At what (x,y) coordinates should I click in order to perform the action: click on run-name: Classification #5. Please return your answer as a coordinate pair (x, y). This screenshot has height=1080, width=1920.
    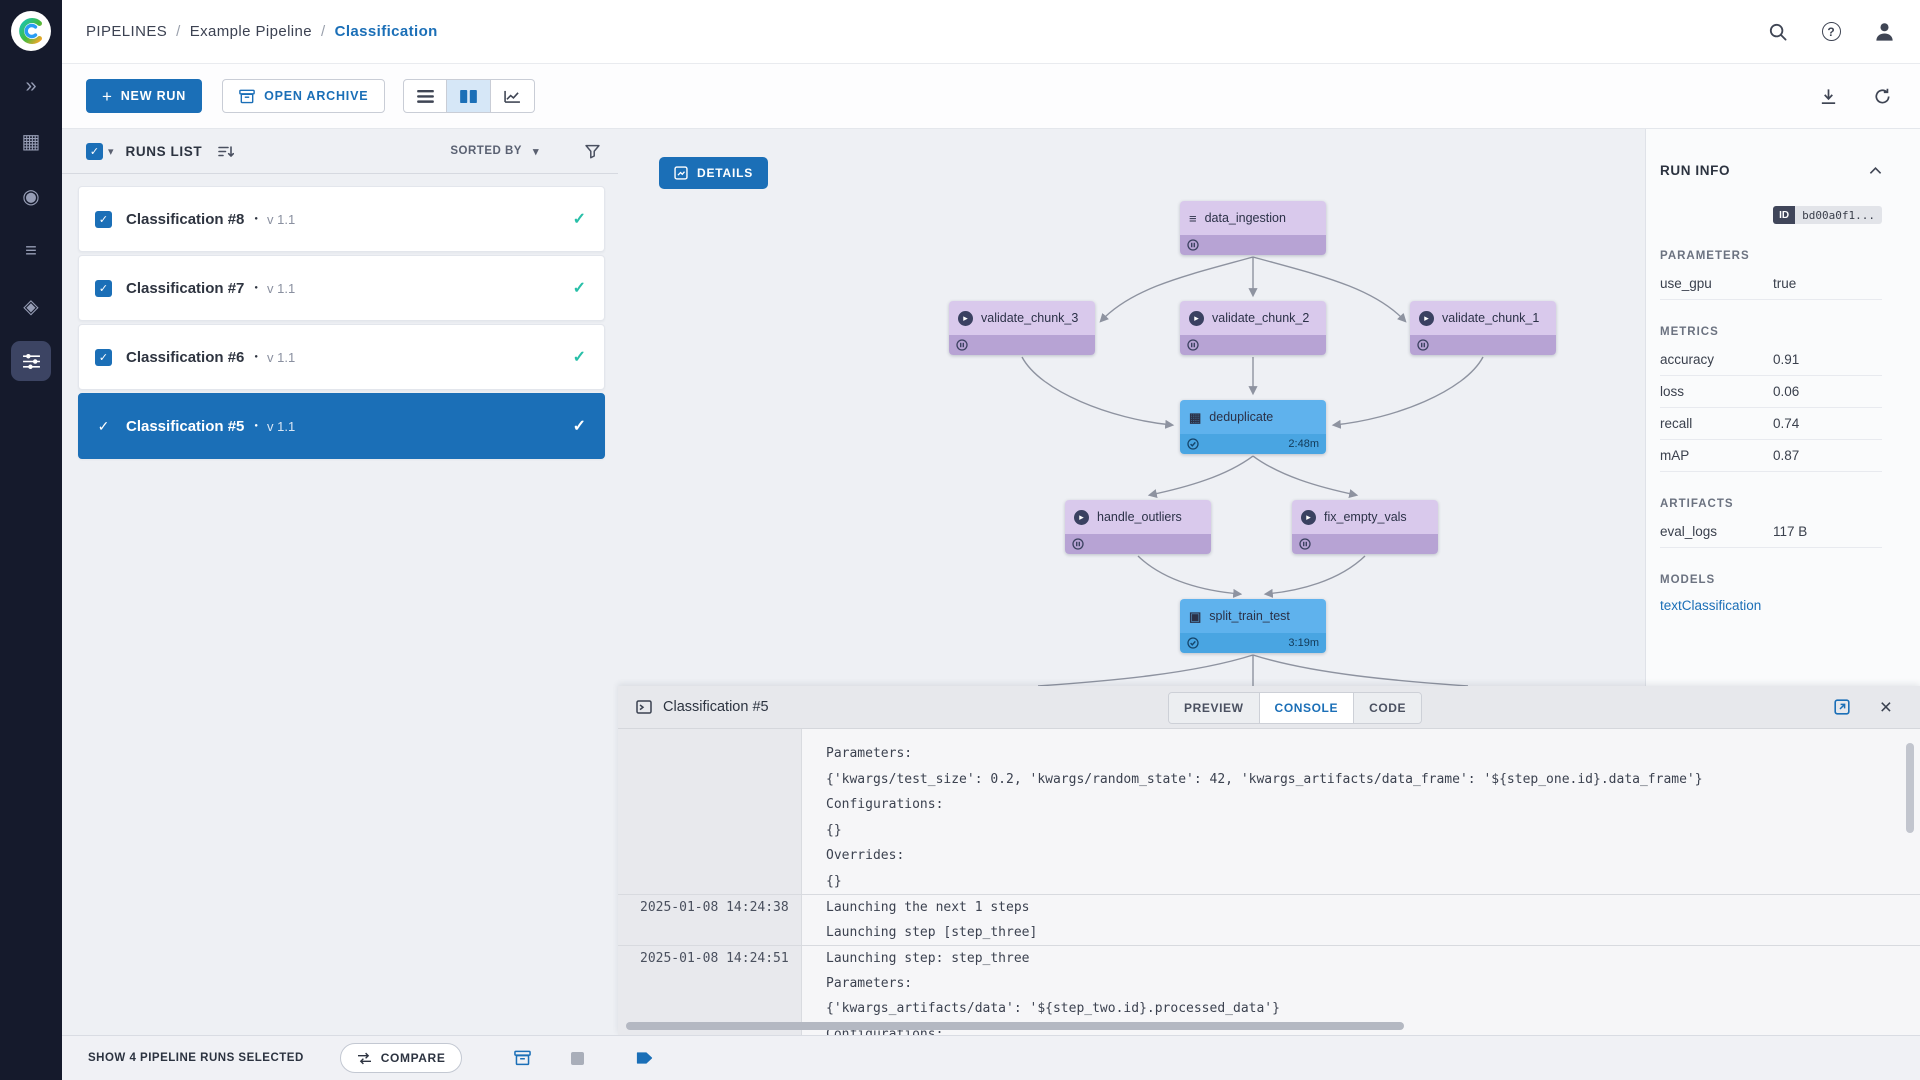
    Looking at the image, I should click on (185, 426).